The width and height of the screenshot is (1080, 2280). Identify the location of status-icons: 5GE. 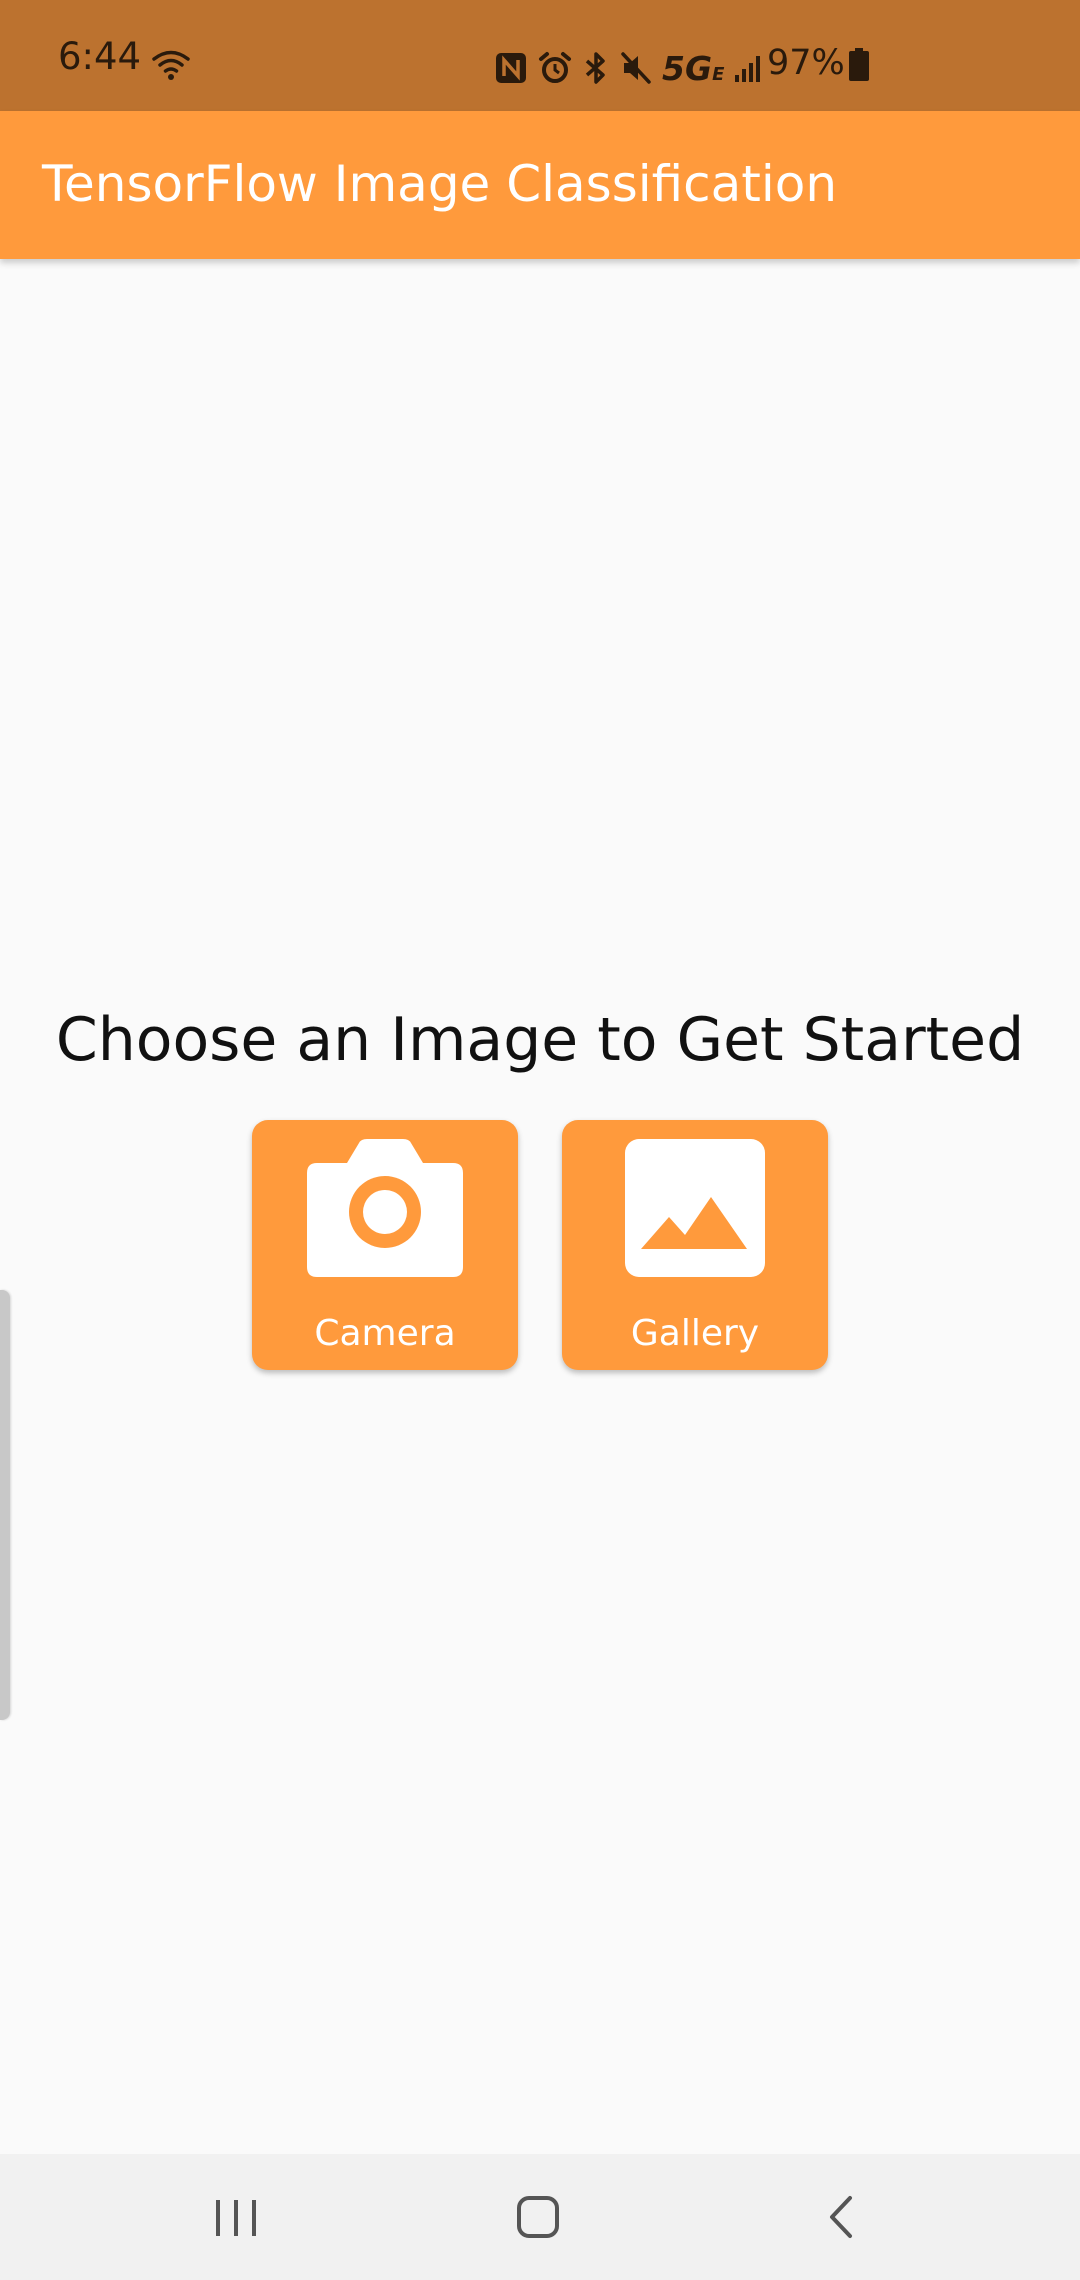
(629, 68).